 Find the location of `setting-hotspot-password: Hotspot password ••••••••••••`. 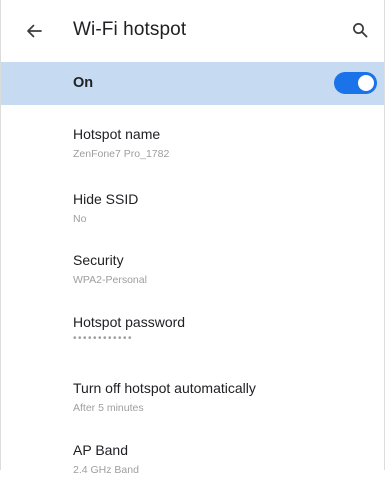

setting-hotspot-password: Hotspot password •••••••••••• is located at coordinates (192, 344).